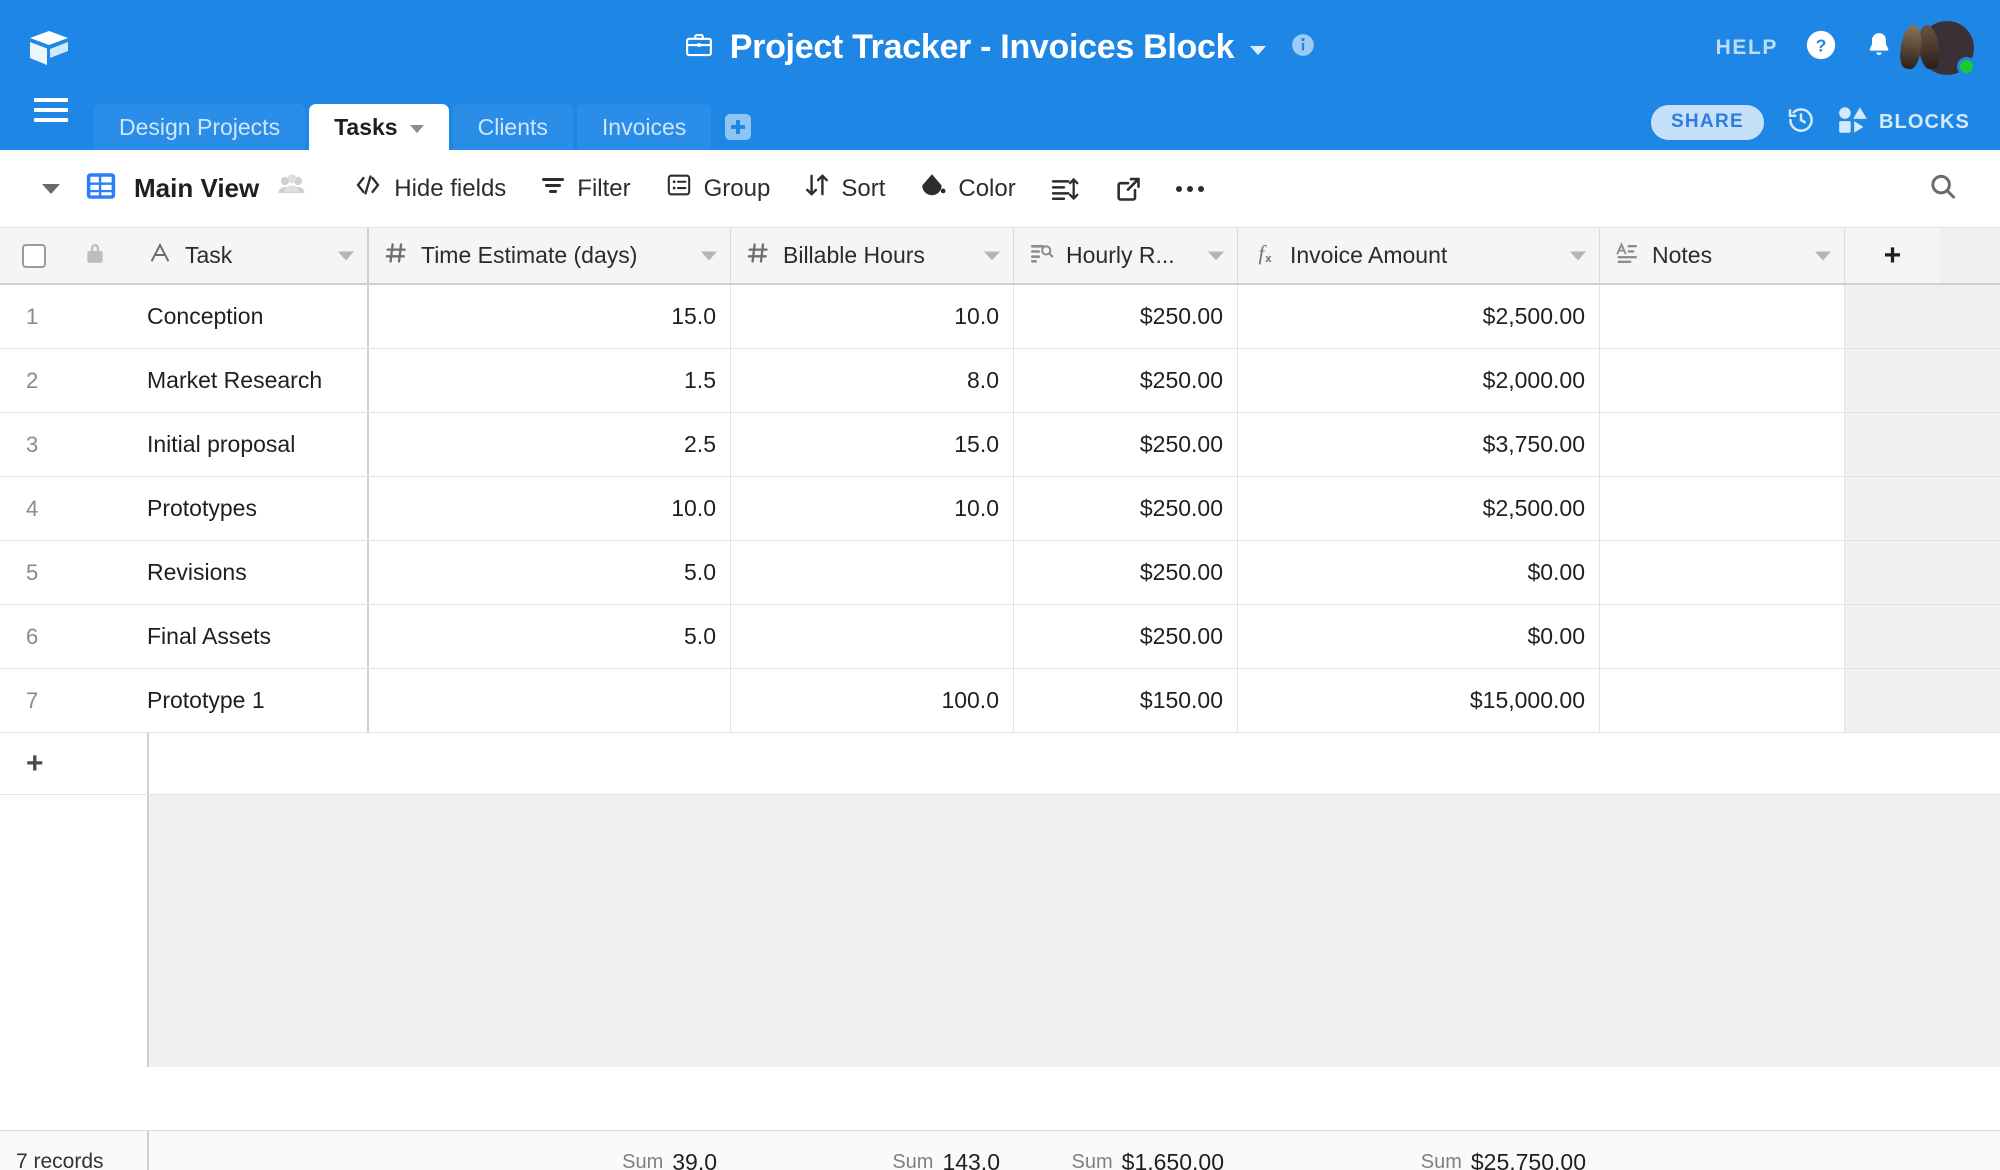 This screenshot has height=1170, width=2000. Describe the element at coordinates (1707, 122) in the screenshot. I see `share-button: SHARE` at that location.